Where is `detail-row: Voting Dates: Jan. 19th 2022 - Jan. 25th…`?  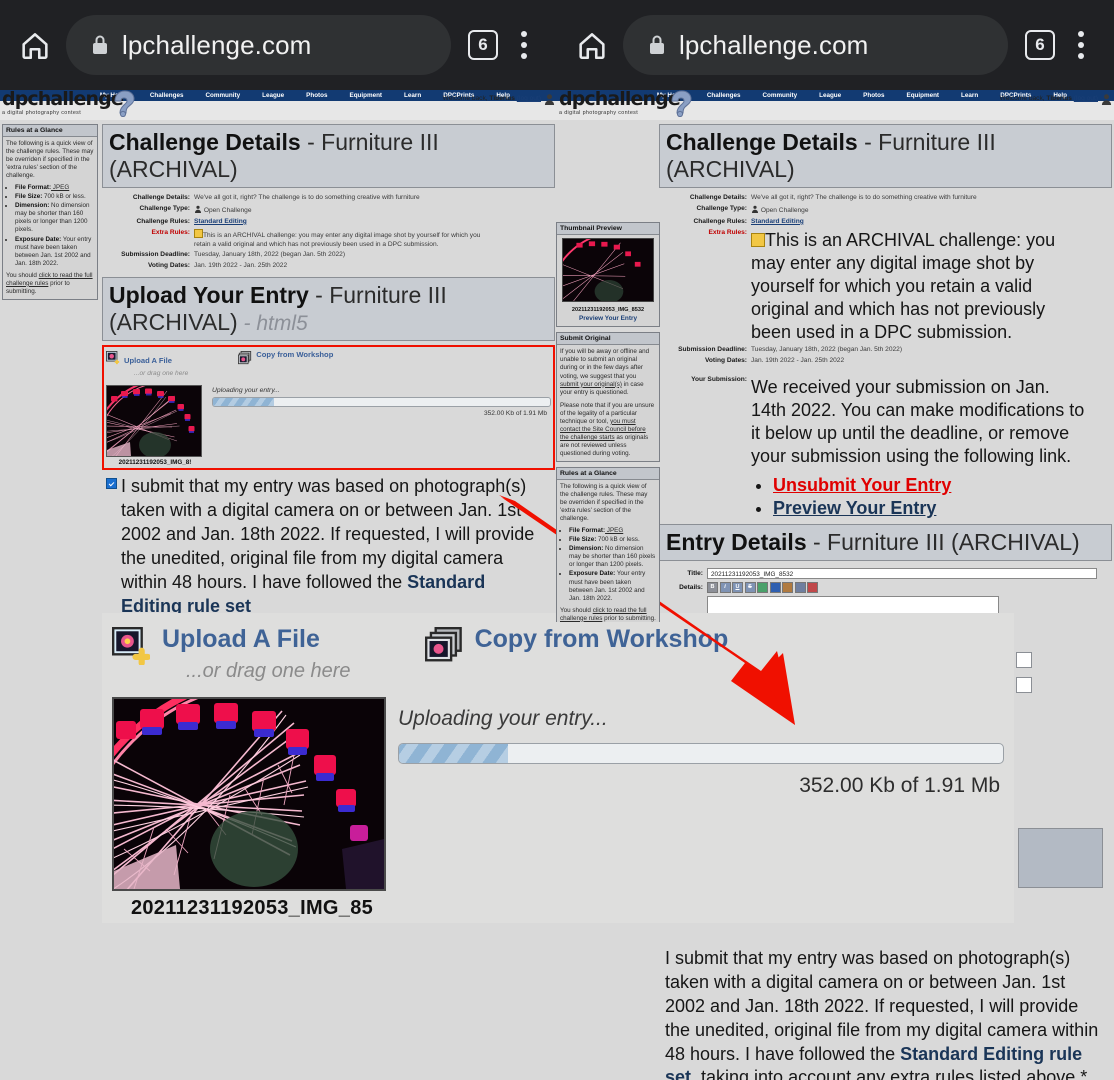 detail-row: Voting Dates: Jan. 19th 2022 - Jan. 25th… is located at coordinates (885, 361).